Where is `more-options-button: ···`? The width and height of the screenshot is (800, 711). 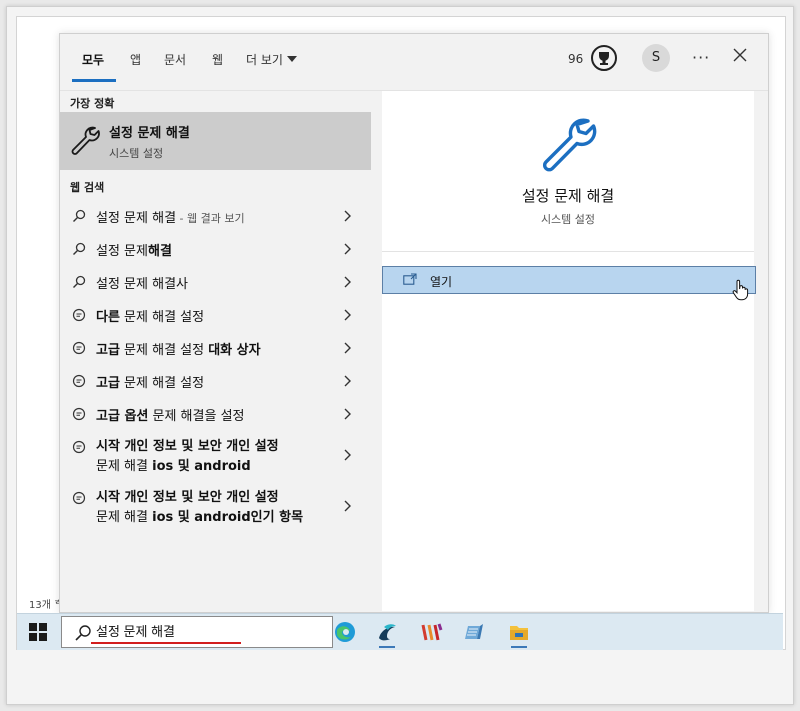 more-options-button: ··· is located at coordinates (701, 57).